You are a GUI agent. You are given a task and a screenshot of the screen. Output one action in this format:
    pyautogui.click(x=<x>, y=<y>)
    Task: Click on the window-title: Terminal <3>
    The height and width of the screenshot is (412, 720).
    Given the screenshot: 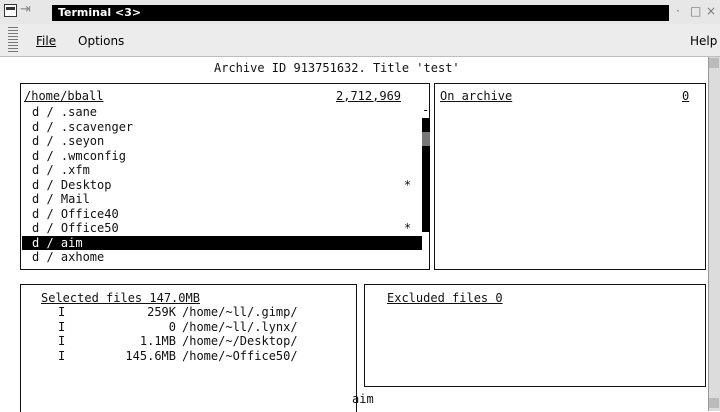 What is the action you would take?
    pyautogui.click(x=100, y=12)
    